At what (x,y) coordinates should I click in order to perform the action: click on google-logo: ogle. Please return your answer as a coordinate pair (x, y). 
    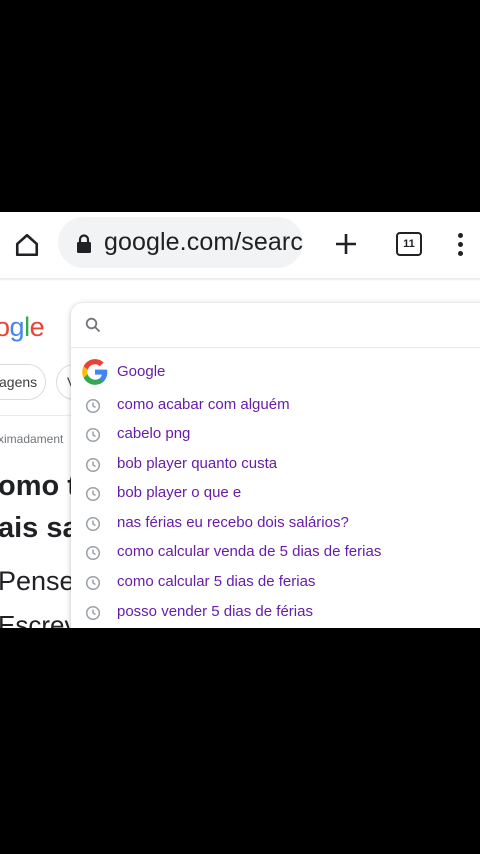
    Looking at the image, I should click on (22, 327).